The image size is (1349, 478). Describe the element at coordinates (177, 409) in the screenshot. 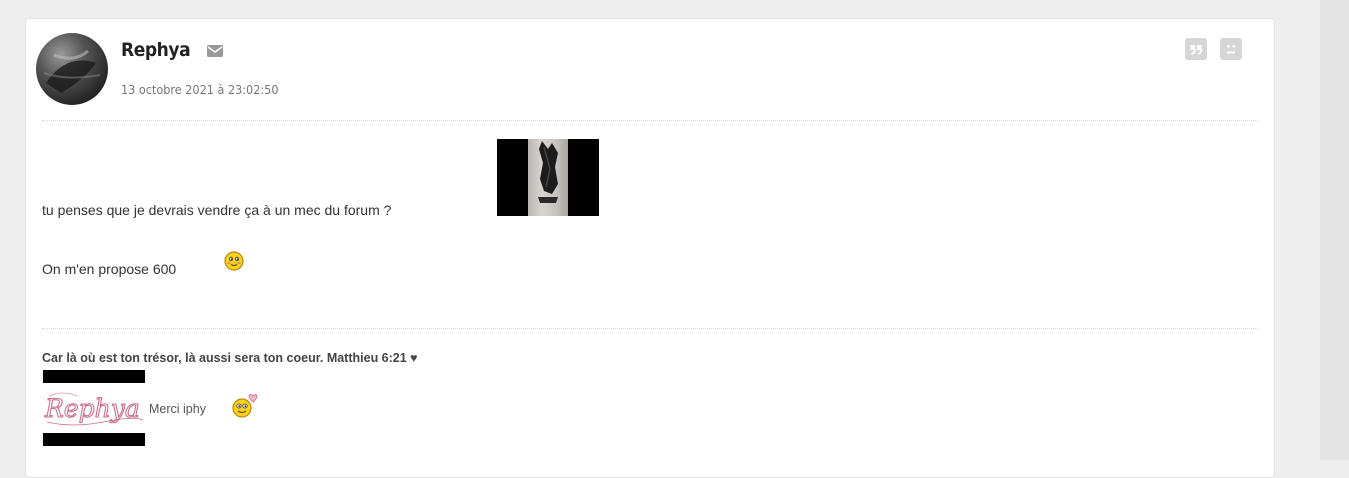

I see `signature-thanks: Merci iphy` at that location.